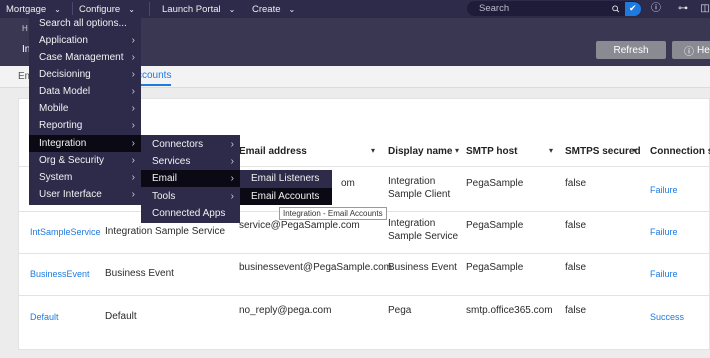 The width and height of the screenshot is (710, 358). I want to click on email-submenu: Email Listeners Email Accounts, so click(286, 187).